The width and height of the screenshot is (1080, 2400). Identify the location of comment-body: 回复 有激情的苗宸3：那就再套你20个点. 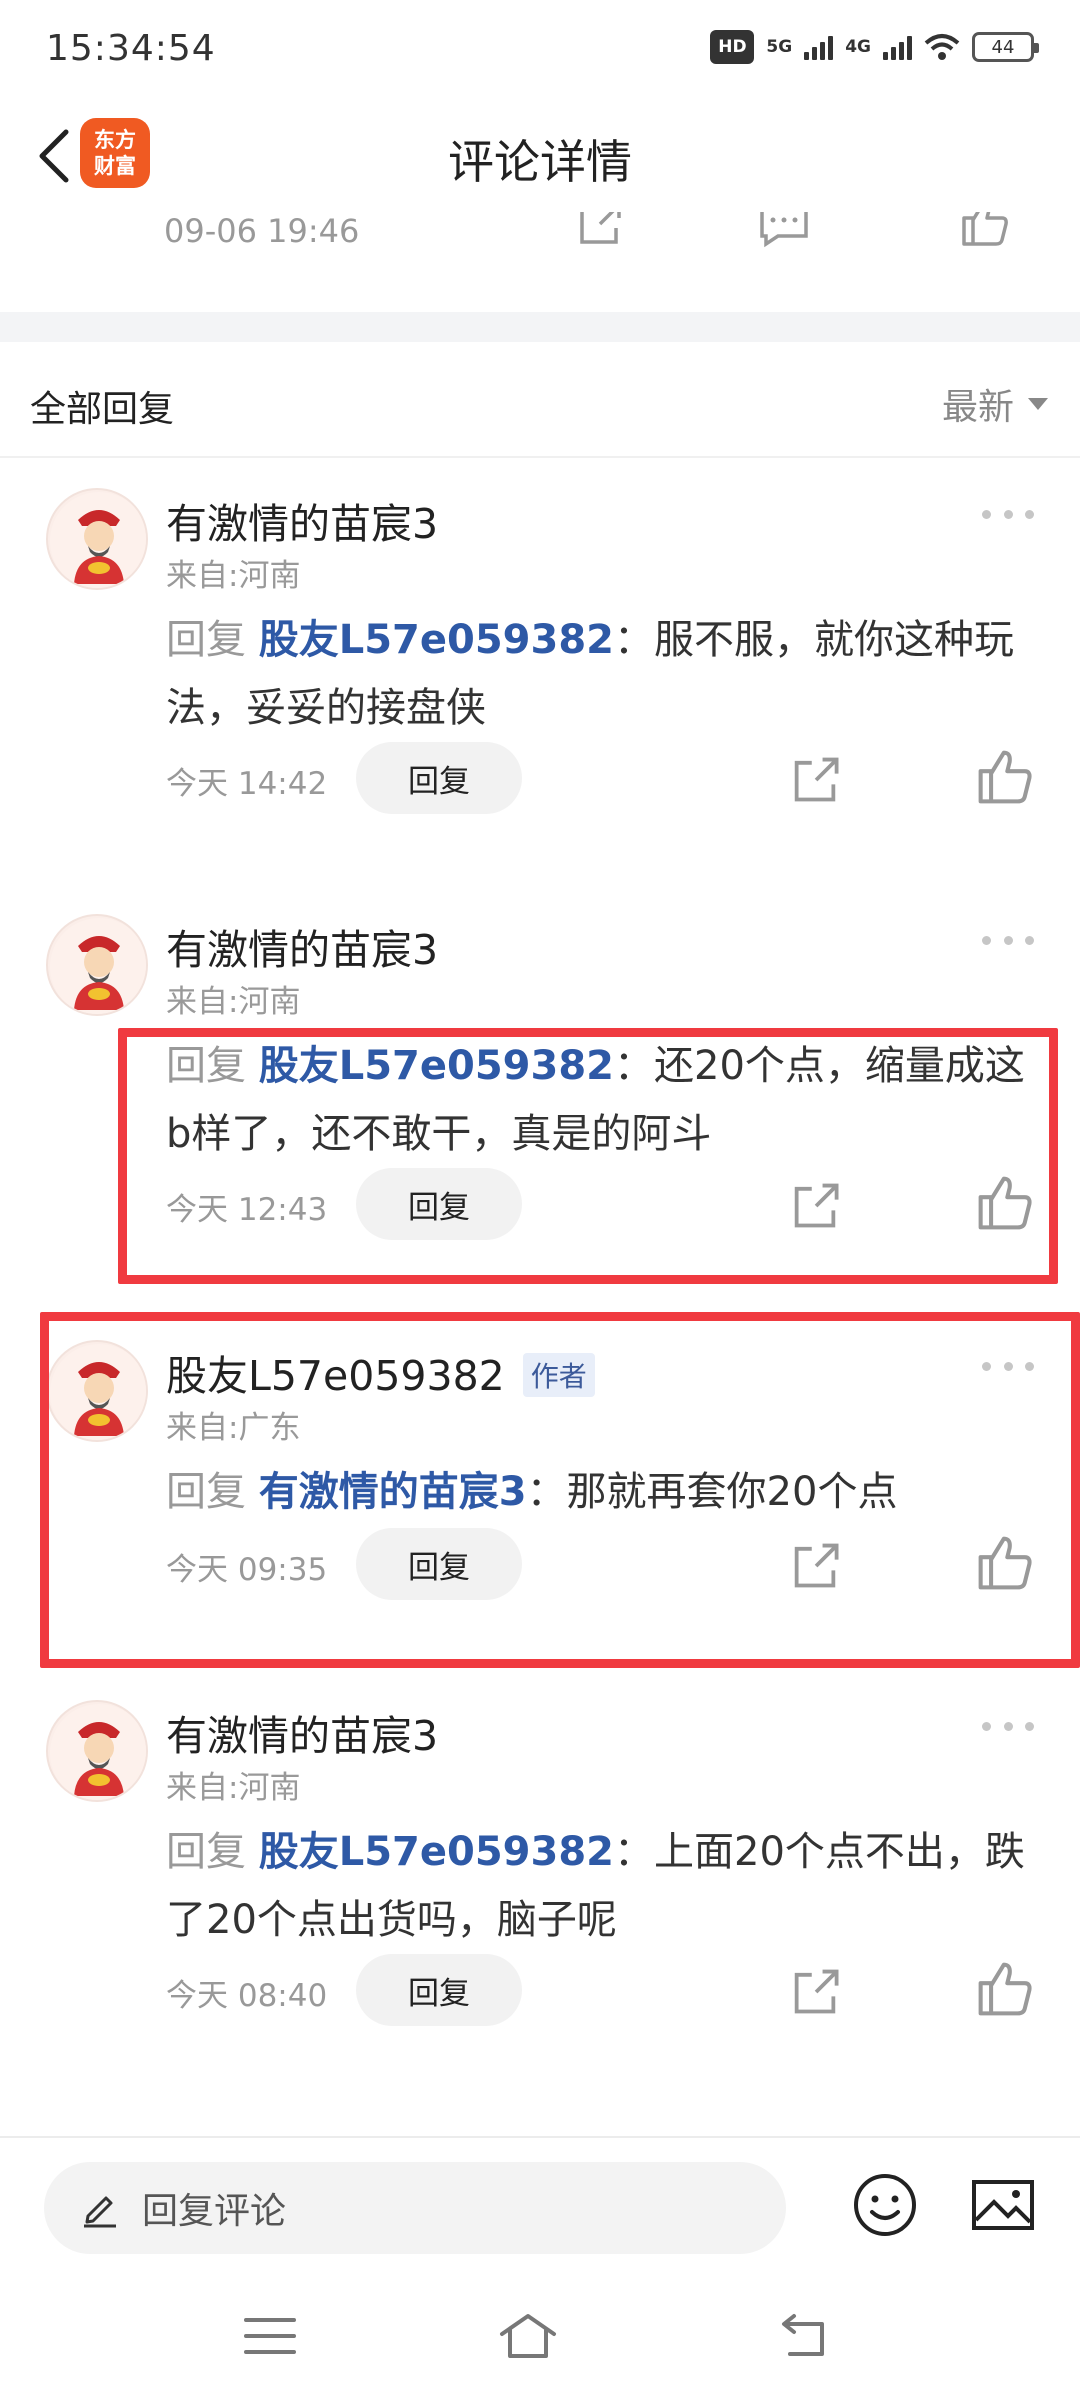
(601, 1492).